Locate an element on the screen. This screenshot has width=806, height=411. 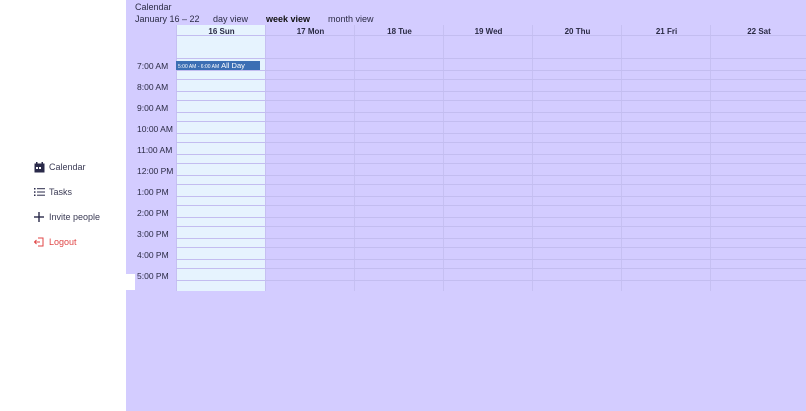
sidebar-item-tasks: Tasks is located at coordinates (52, 192).